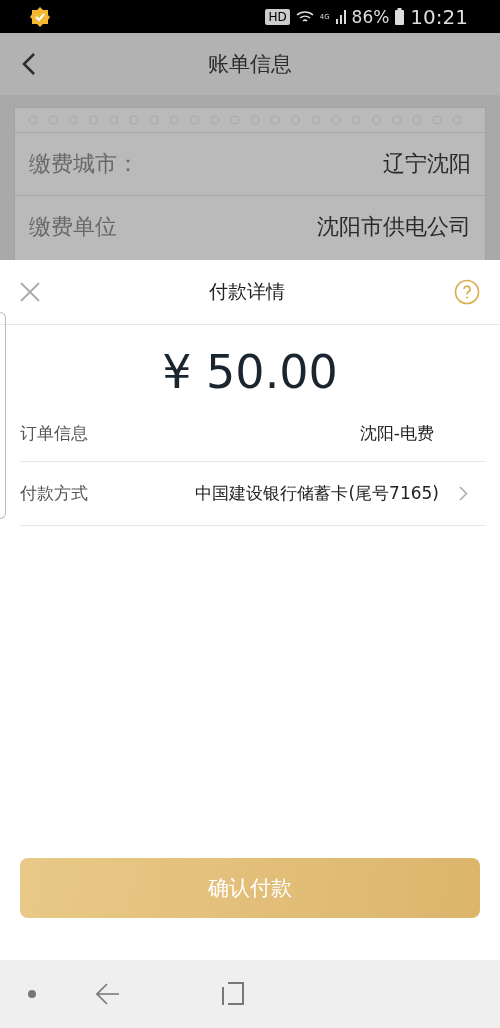  What do you see at coordinates (108, 994) in the screenshot?
I see `back-arrow-icon` at bounding box center [108, 994].